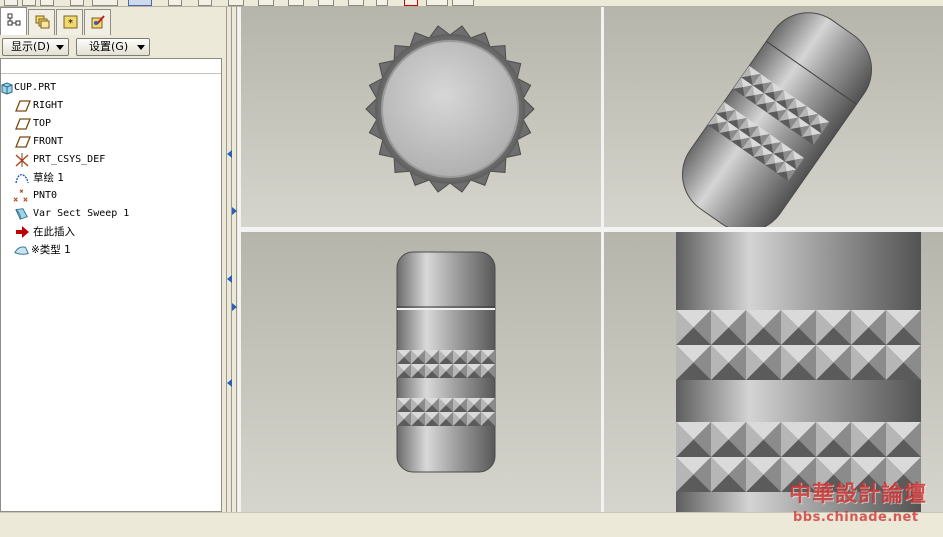 The image size is (943, 537). I want to click on tree-item-datum-right: RIGHT, so click(111, 106).